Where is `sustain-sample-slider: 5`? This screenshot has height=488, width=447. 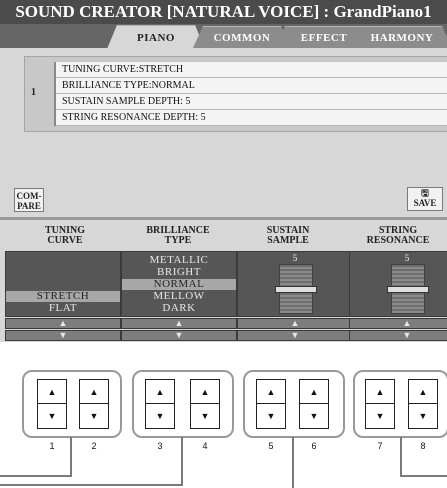
sustain-sample-slider: 5 is located at coordinates (295, 284).